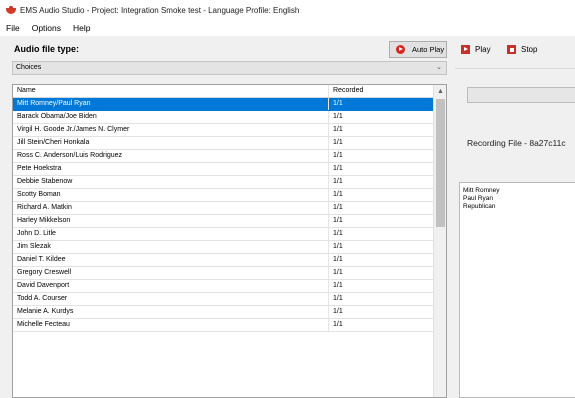 The width and height of the screenshot is (575, 398). I want to click on stop-label: Stop, so click(529, 49).